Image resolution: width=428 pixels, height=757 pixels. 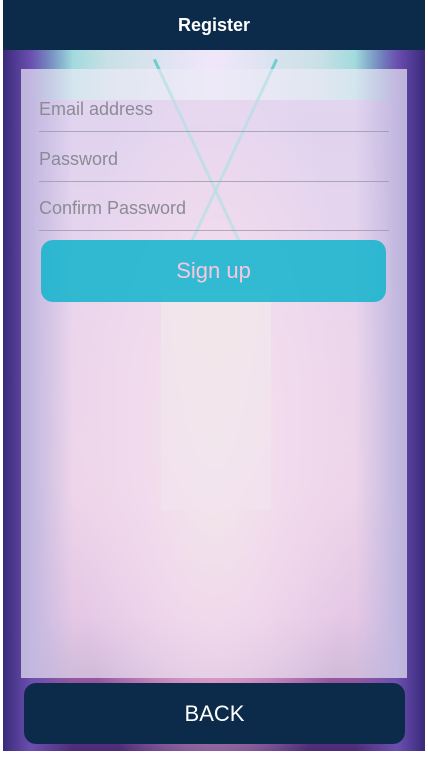 I want to click on confirm-password-field, so click(x=214, y=208).